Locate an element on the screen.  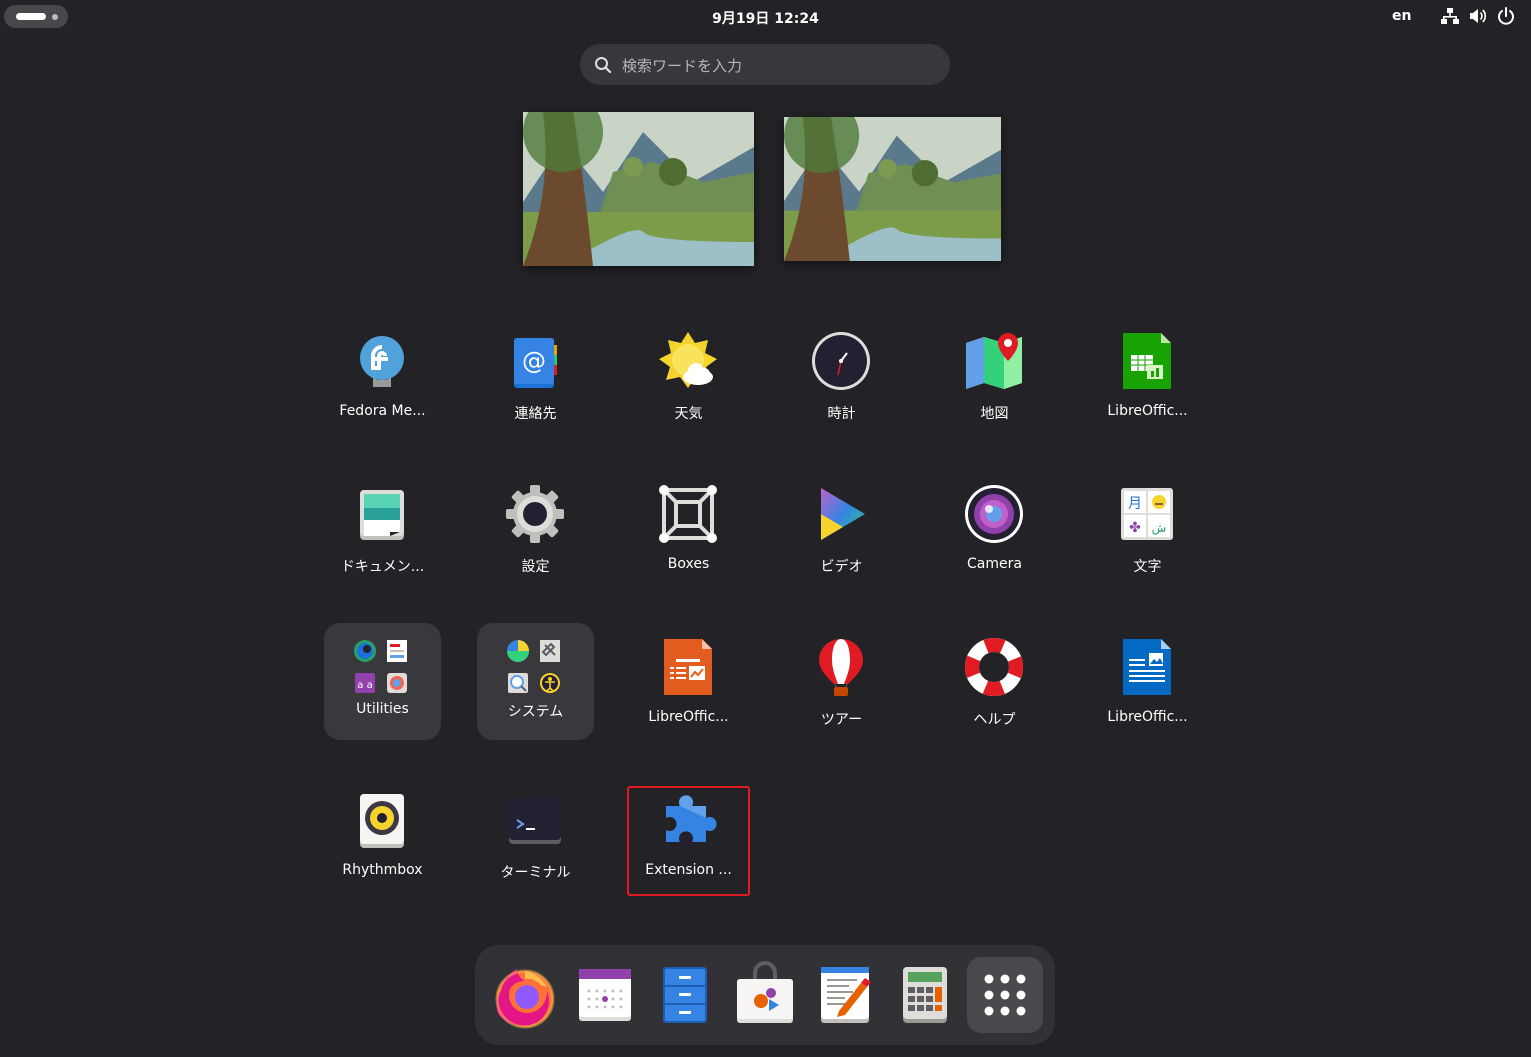
svg-text: ش is located at coordinates (1159, 528).